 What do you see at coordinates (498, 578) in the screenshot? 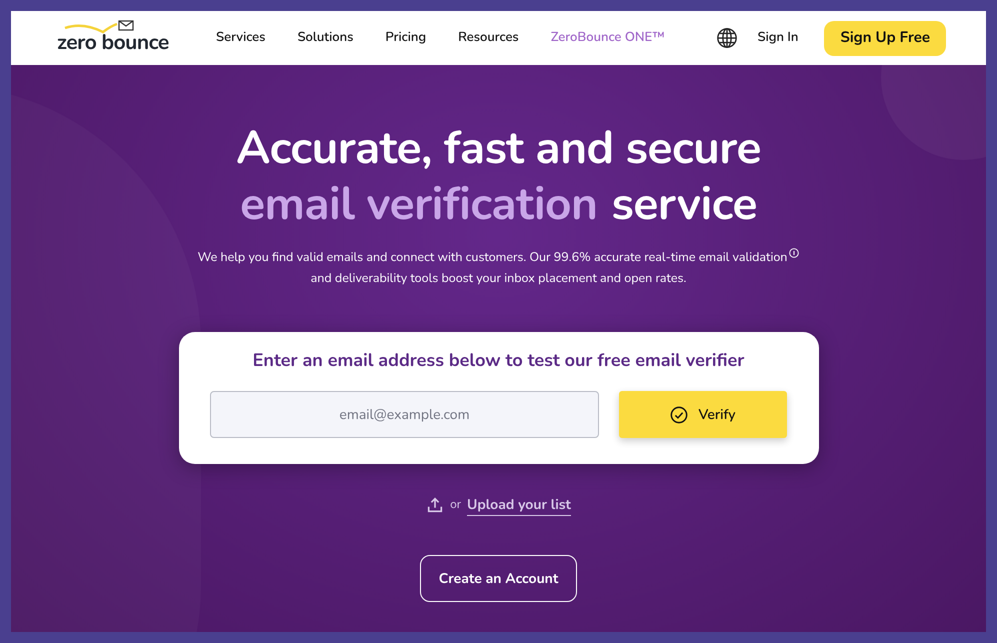
I see `create-account-button: Create an Account` at bounding box center [498, 578].